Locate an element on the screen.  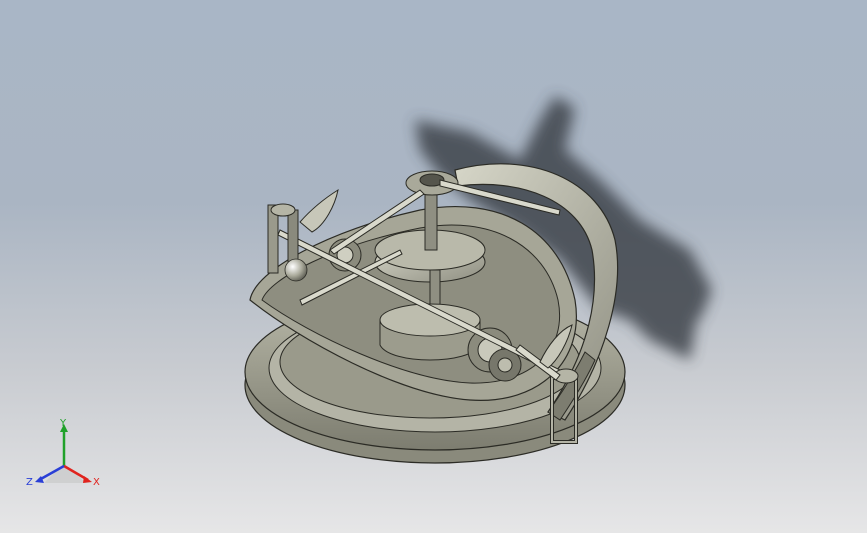
coordinate-triad: Y X Z is located at coordinates (67, 458).